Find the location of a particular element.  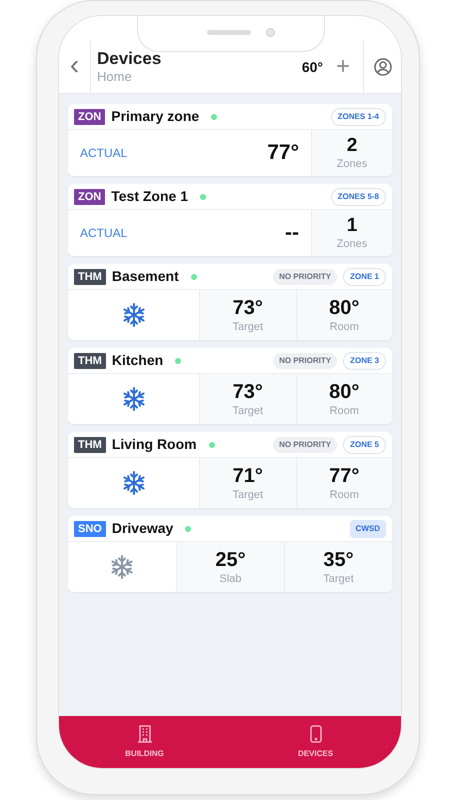

device-card: THM Basement NO PRIORITY ZONE 1 73° Target 80° Room is located at coordinates (230, 302).